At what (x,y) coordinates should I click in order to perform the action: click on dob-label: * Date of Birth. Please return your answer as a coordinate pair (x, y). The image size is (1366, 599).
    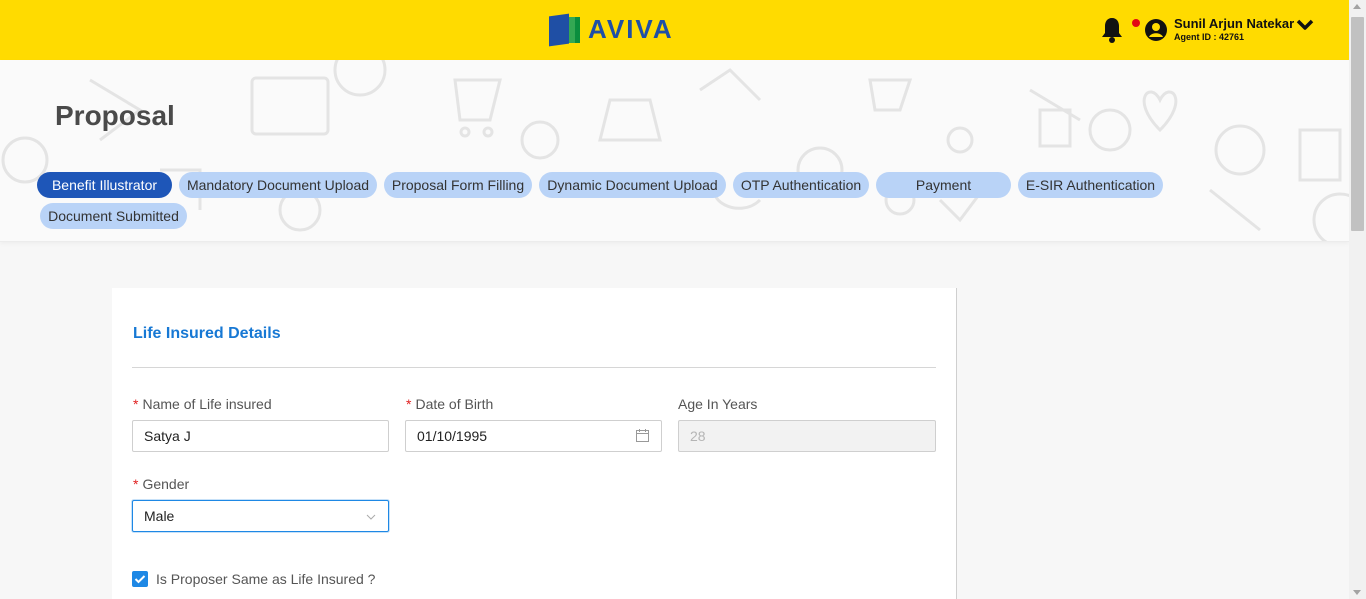
    Looking at the image, I should click on (450, 404).